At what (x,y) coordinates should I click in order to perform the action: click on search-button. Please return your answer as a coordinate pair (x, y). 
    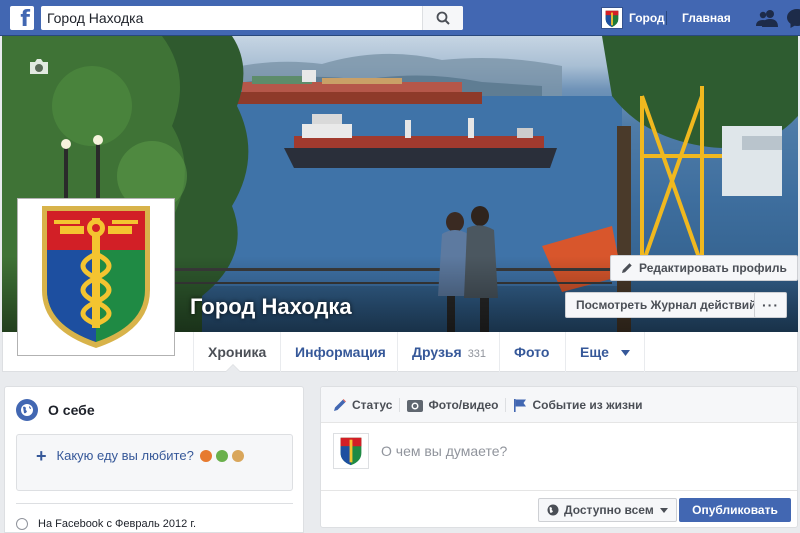
    Looking at the image, I should click on (442, 18).